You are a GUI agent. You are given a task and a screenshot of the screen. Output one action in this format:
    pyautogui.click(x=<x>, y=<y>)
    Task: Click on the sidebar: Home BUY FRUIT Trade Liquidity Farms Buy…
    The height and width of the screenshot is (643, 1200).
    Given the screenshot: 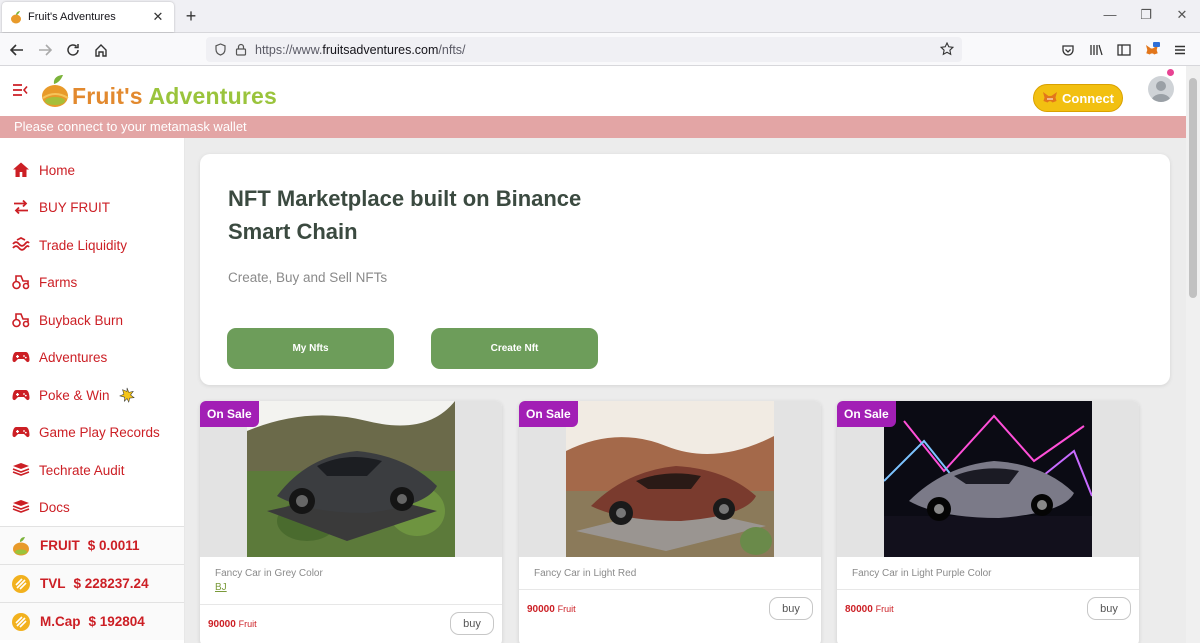 What is the action you would take?
    pyautogui.click(x=92, y=390)
    